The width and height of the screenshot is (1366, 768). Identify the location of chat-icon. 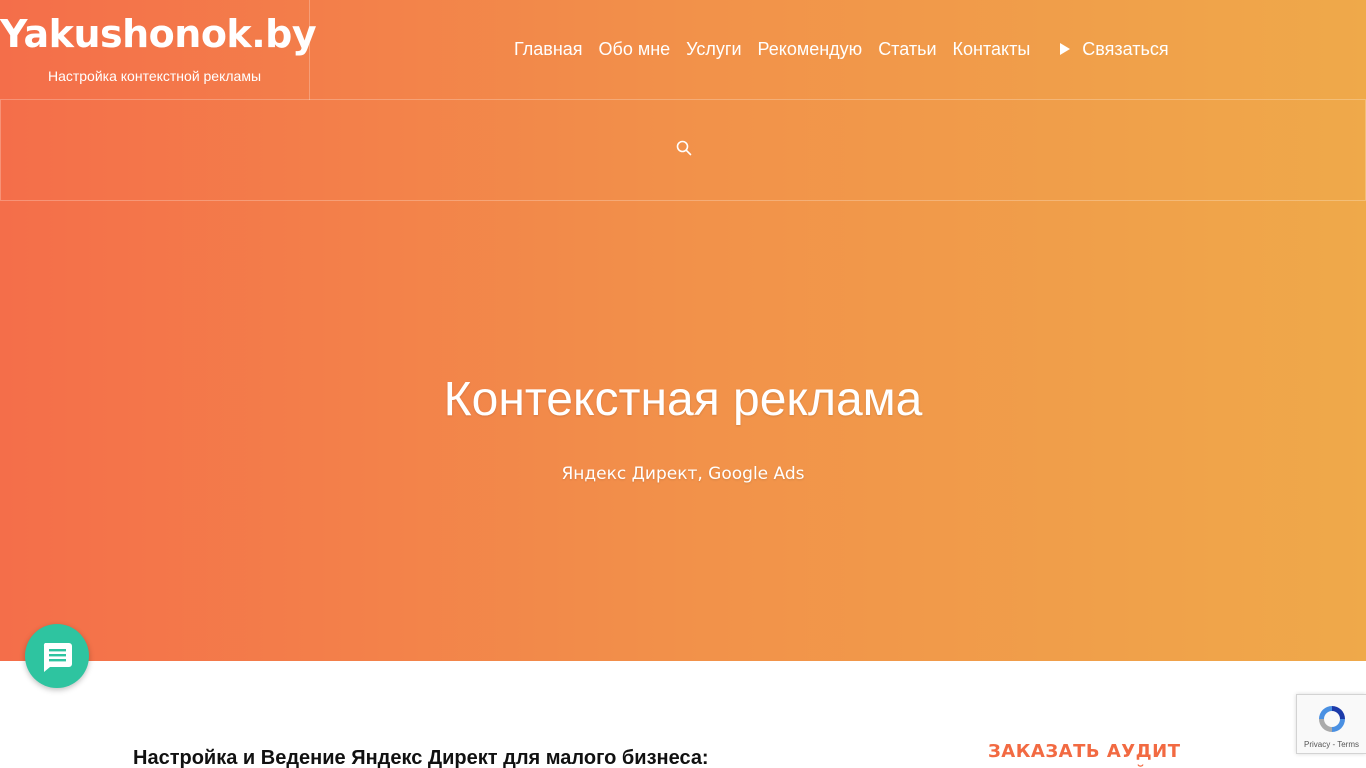
(57, 657).